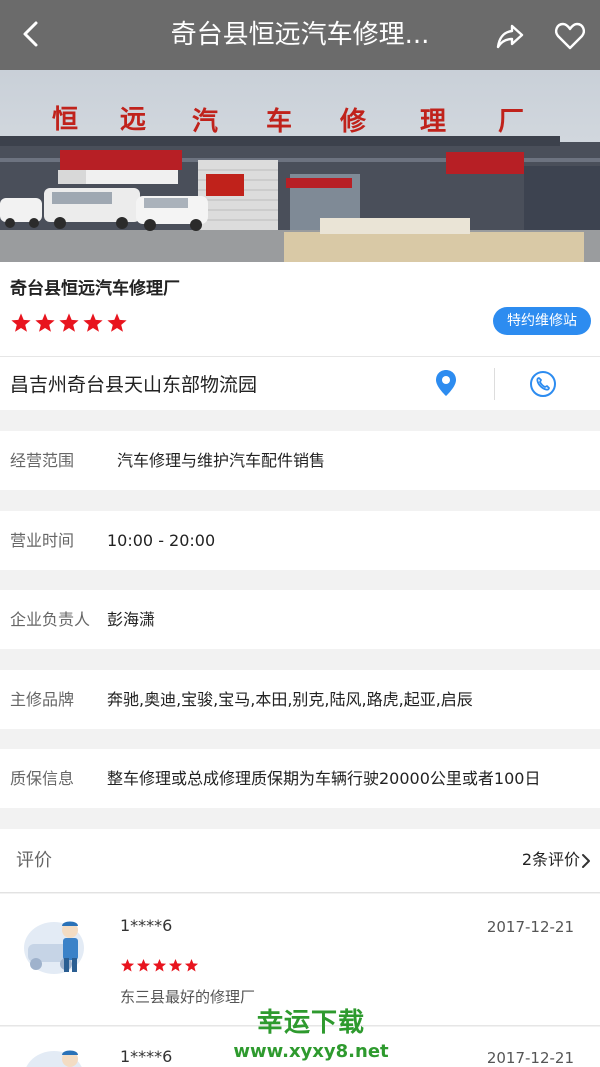 Image resolution: width=600 pixels, height=1067 pixels. What do you see at coordinates (65, 120) in the screenshot?
I see `svg-text: 恒` at bounding box center [65, 120].